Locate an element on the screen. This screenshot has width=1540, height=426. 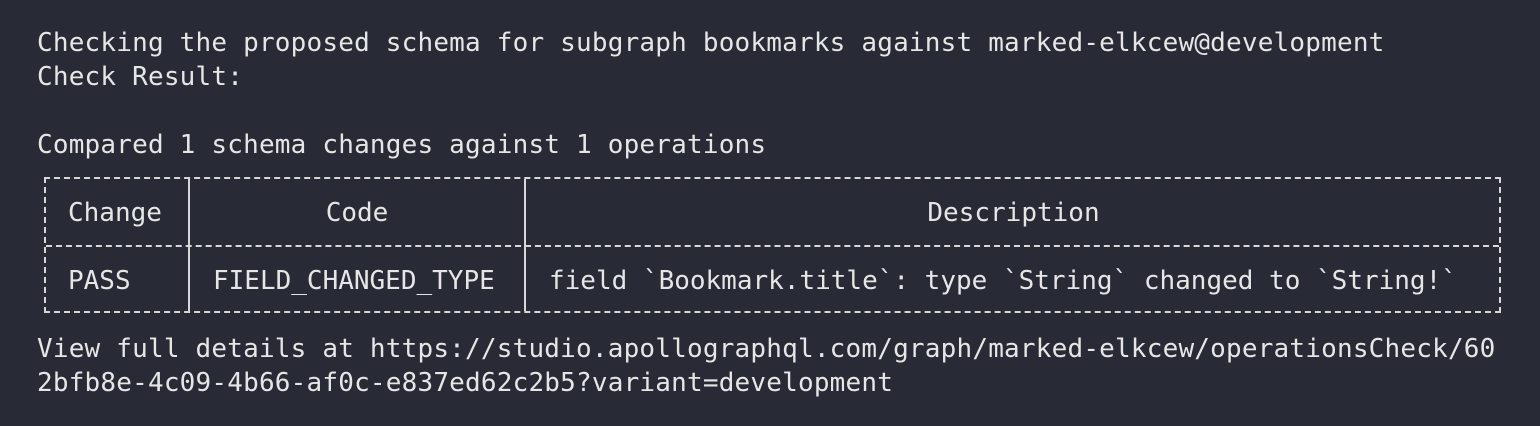
table-cell-code: FIELD_CHANGED_TYPE is located at coordinates (354, 281).